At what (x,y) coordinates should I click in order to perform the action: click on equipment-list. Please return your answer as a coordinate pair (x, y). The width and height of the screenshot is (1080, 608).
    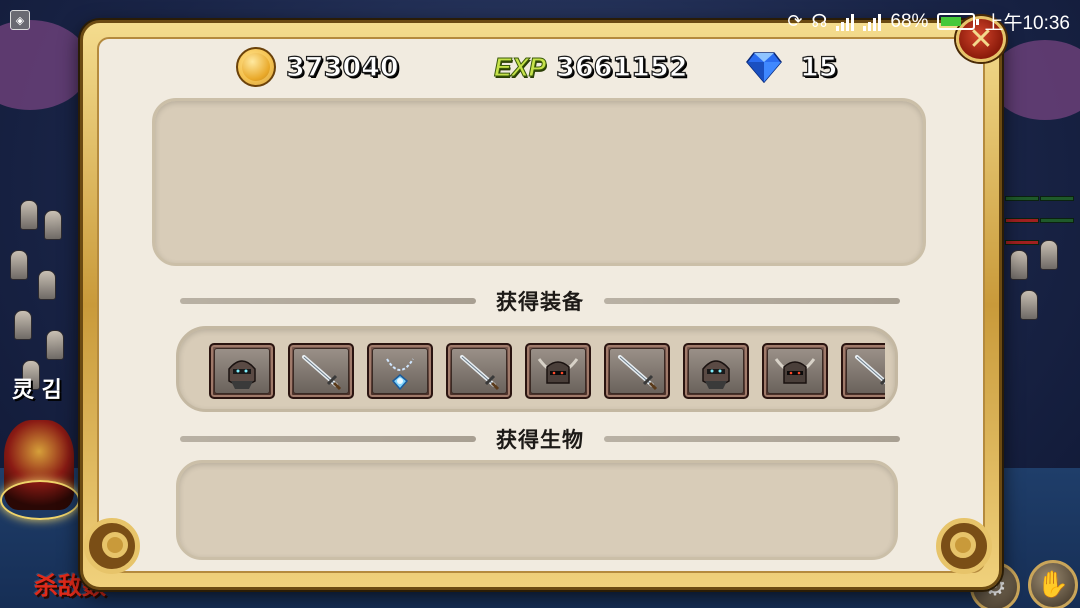
    Looking at the image, I should click on (537, 369).